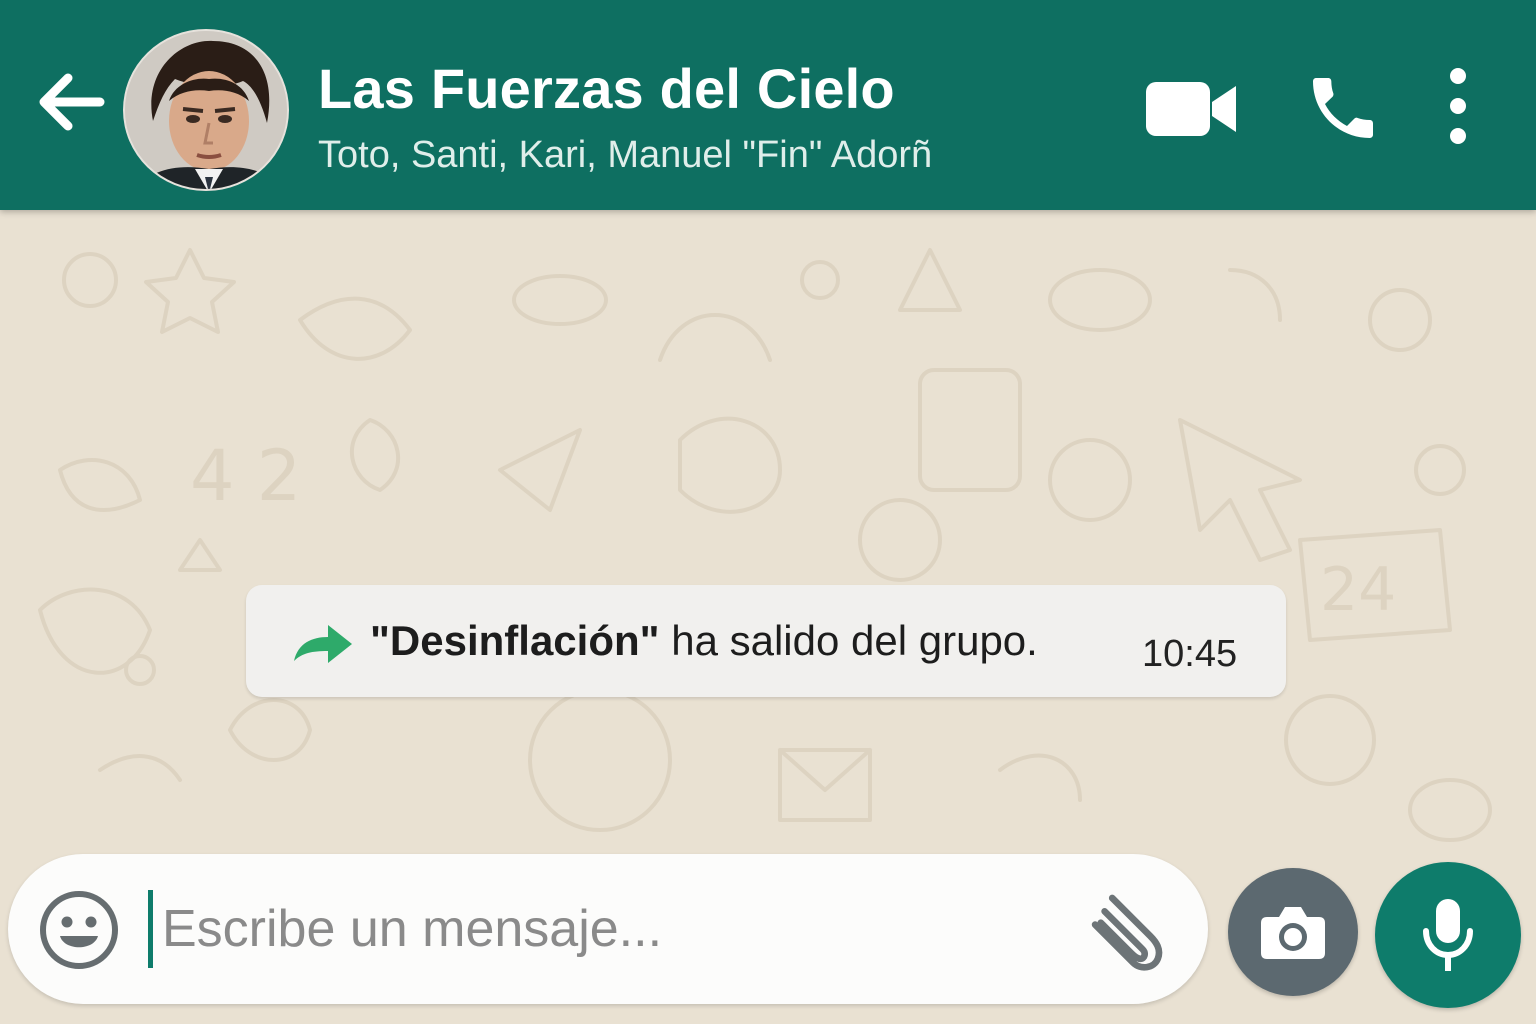 The height and width of the screenshot is (1024, 1536). I want to click on left-member-name: "Desinflación", so click(515, 640).